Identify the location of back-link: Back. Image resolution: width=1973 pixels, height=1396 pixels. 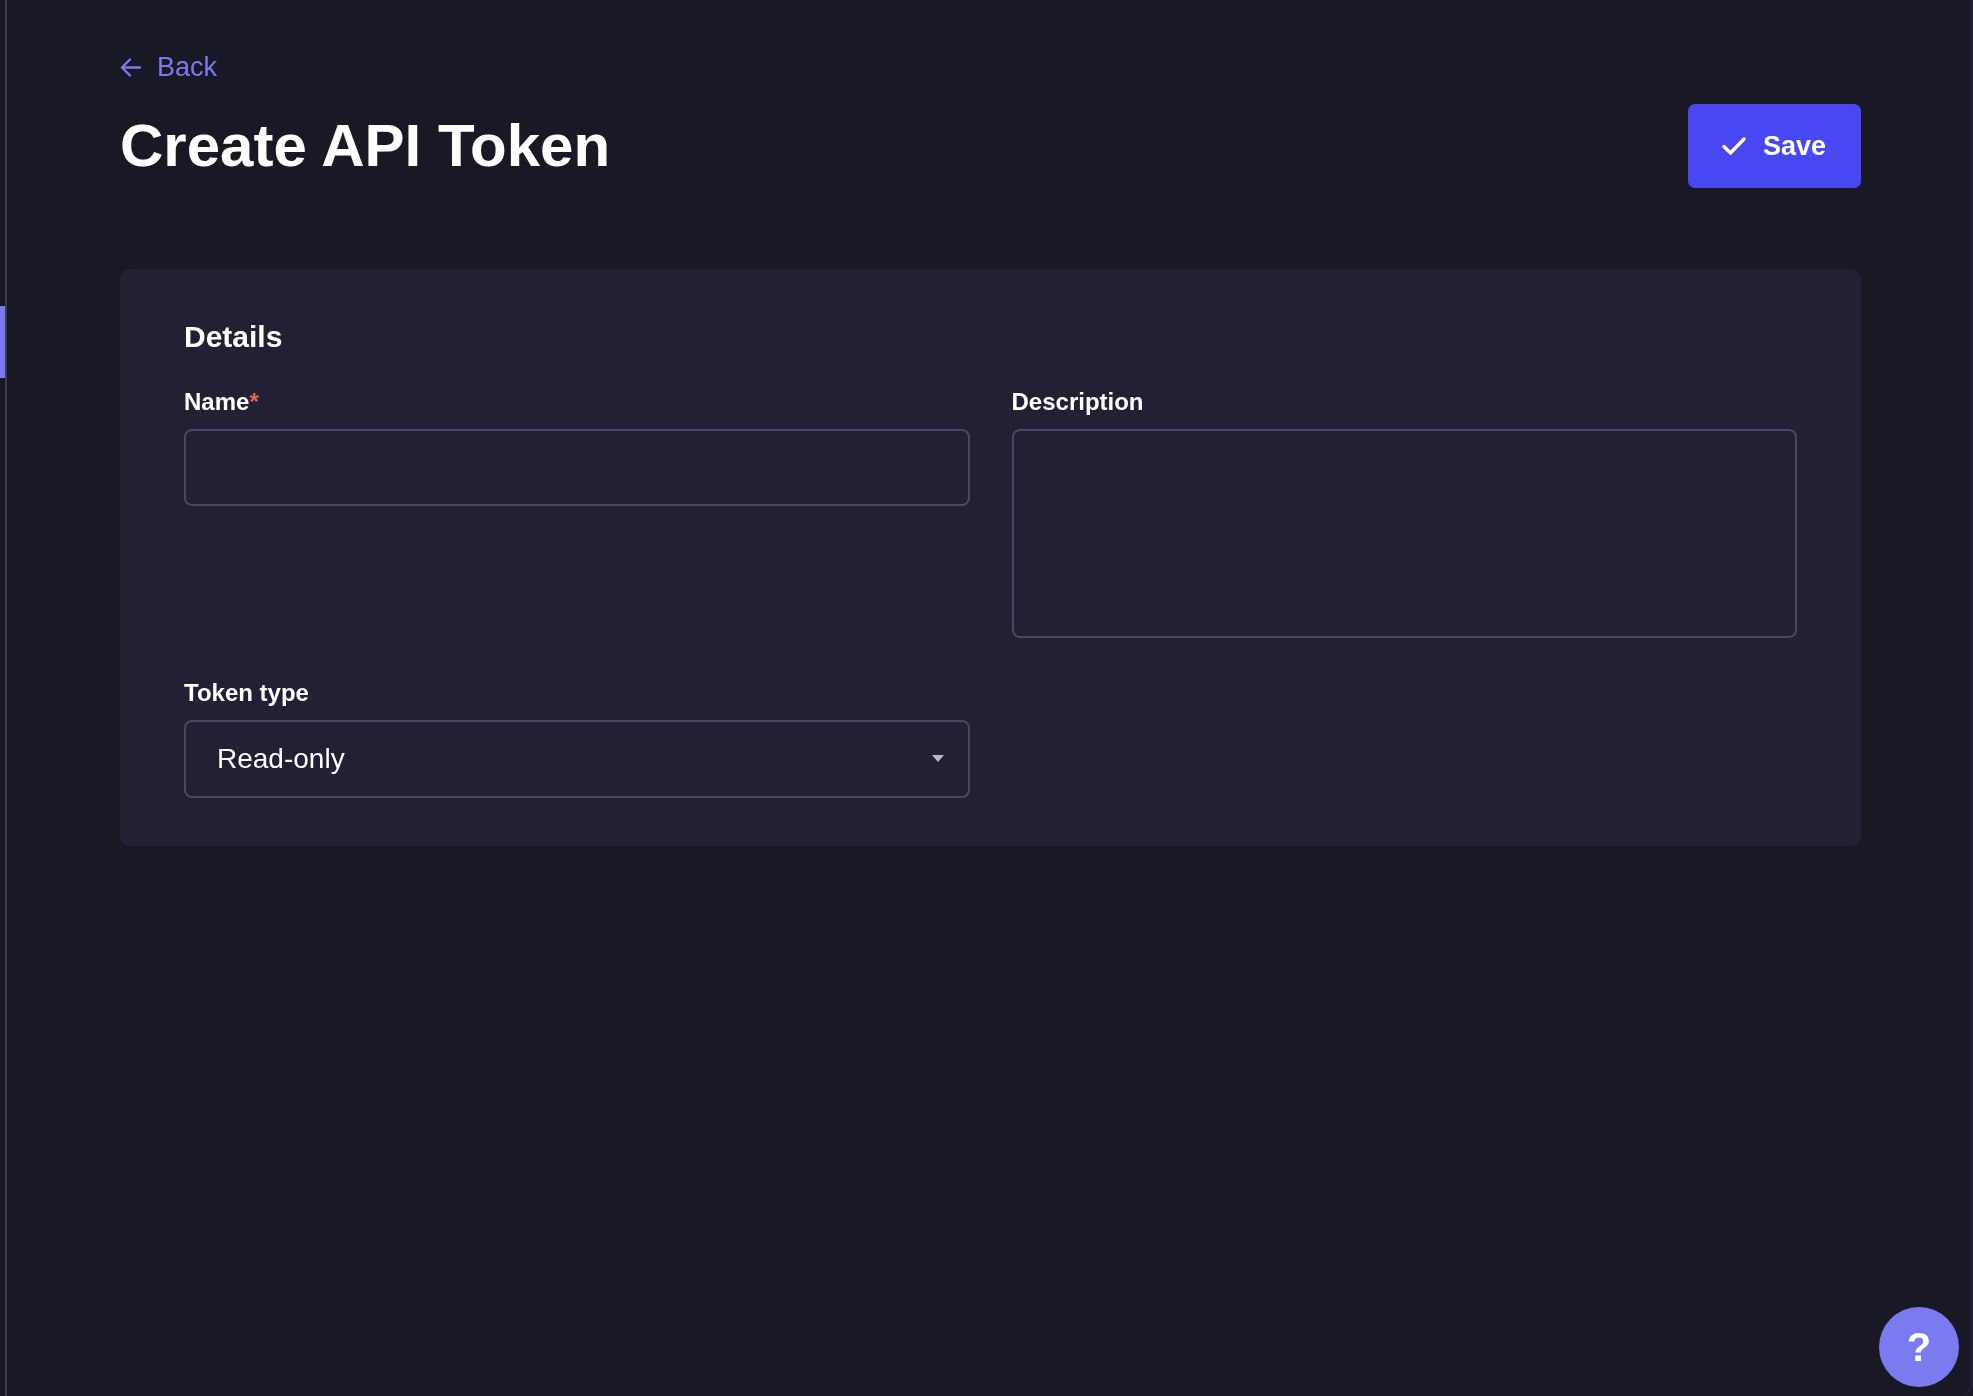
(169, 68).